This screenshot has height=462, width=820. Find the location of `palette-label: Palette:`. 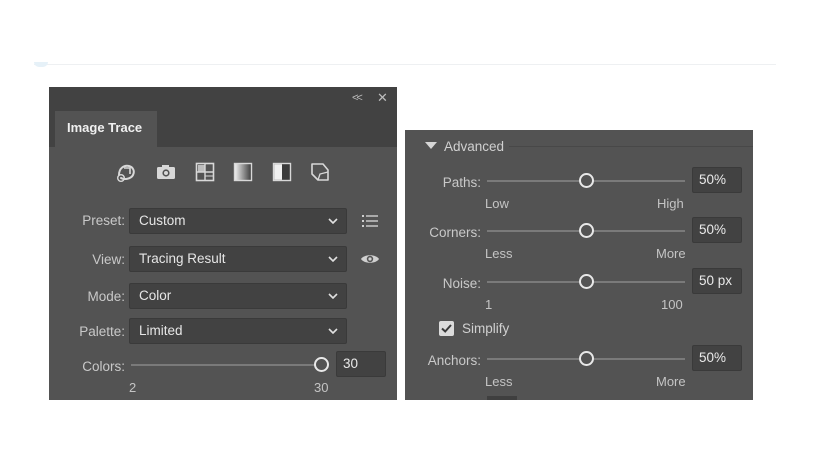

palette-label: Palette: is located at coordinates (102, 331).